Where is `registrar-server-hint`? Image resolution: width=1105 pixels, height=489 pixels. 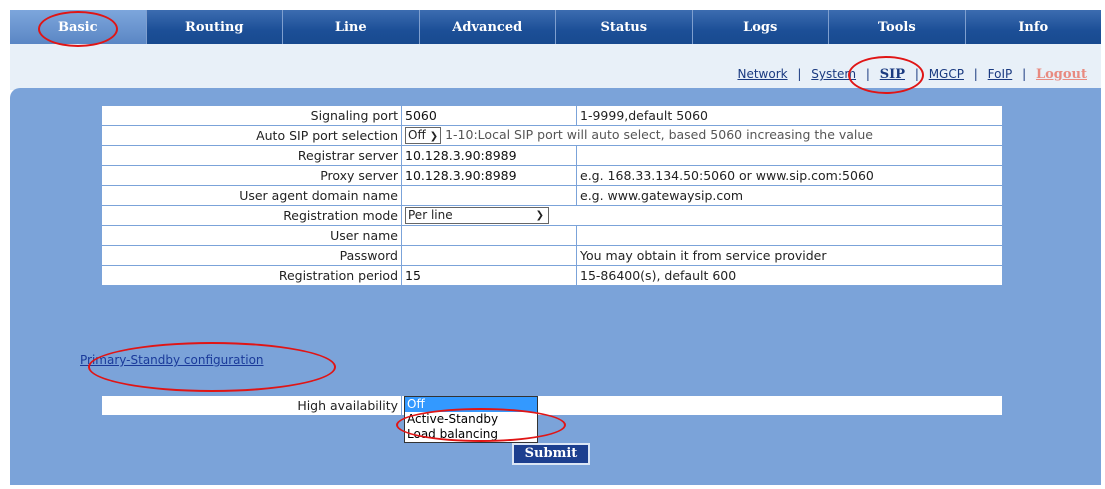
registrar-server-hint is located at coordinates (789, 155).